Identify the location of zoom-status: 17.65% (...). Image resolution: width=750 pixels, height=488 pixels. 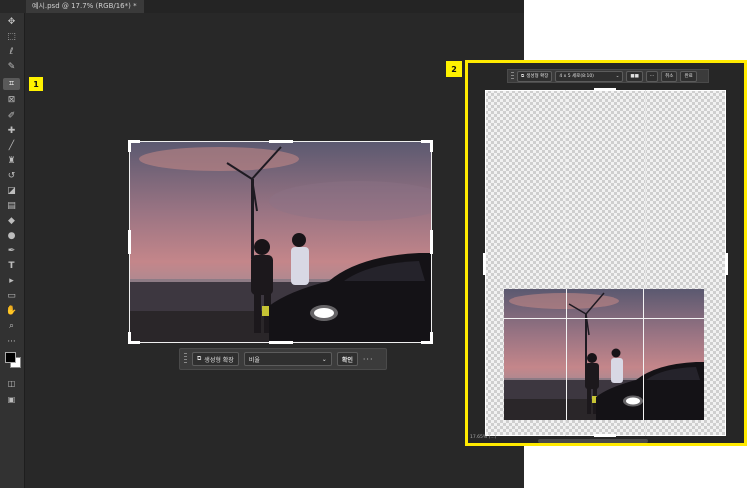
(483, 437).